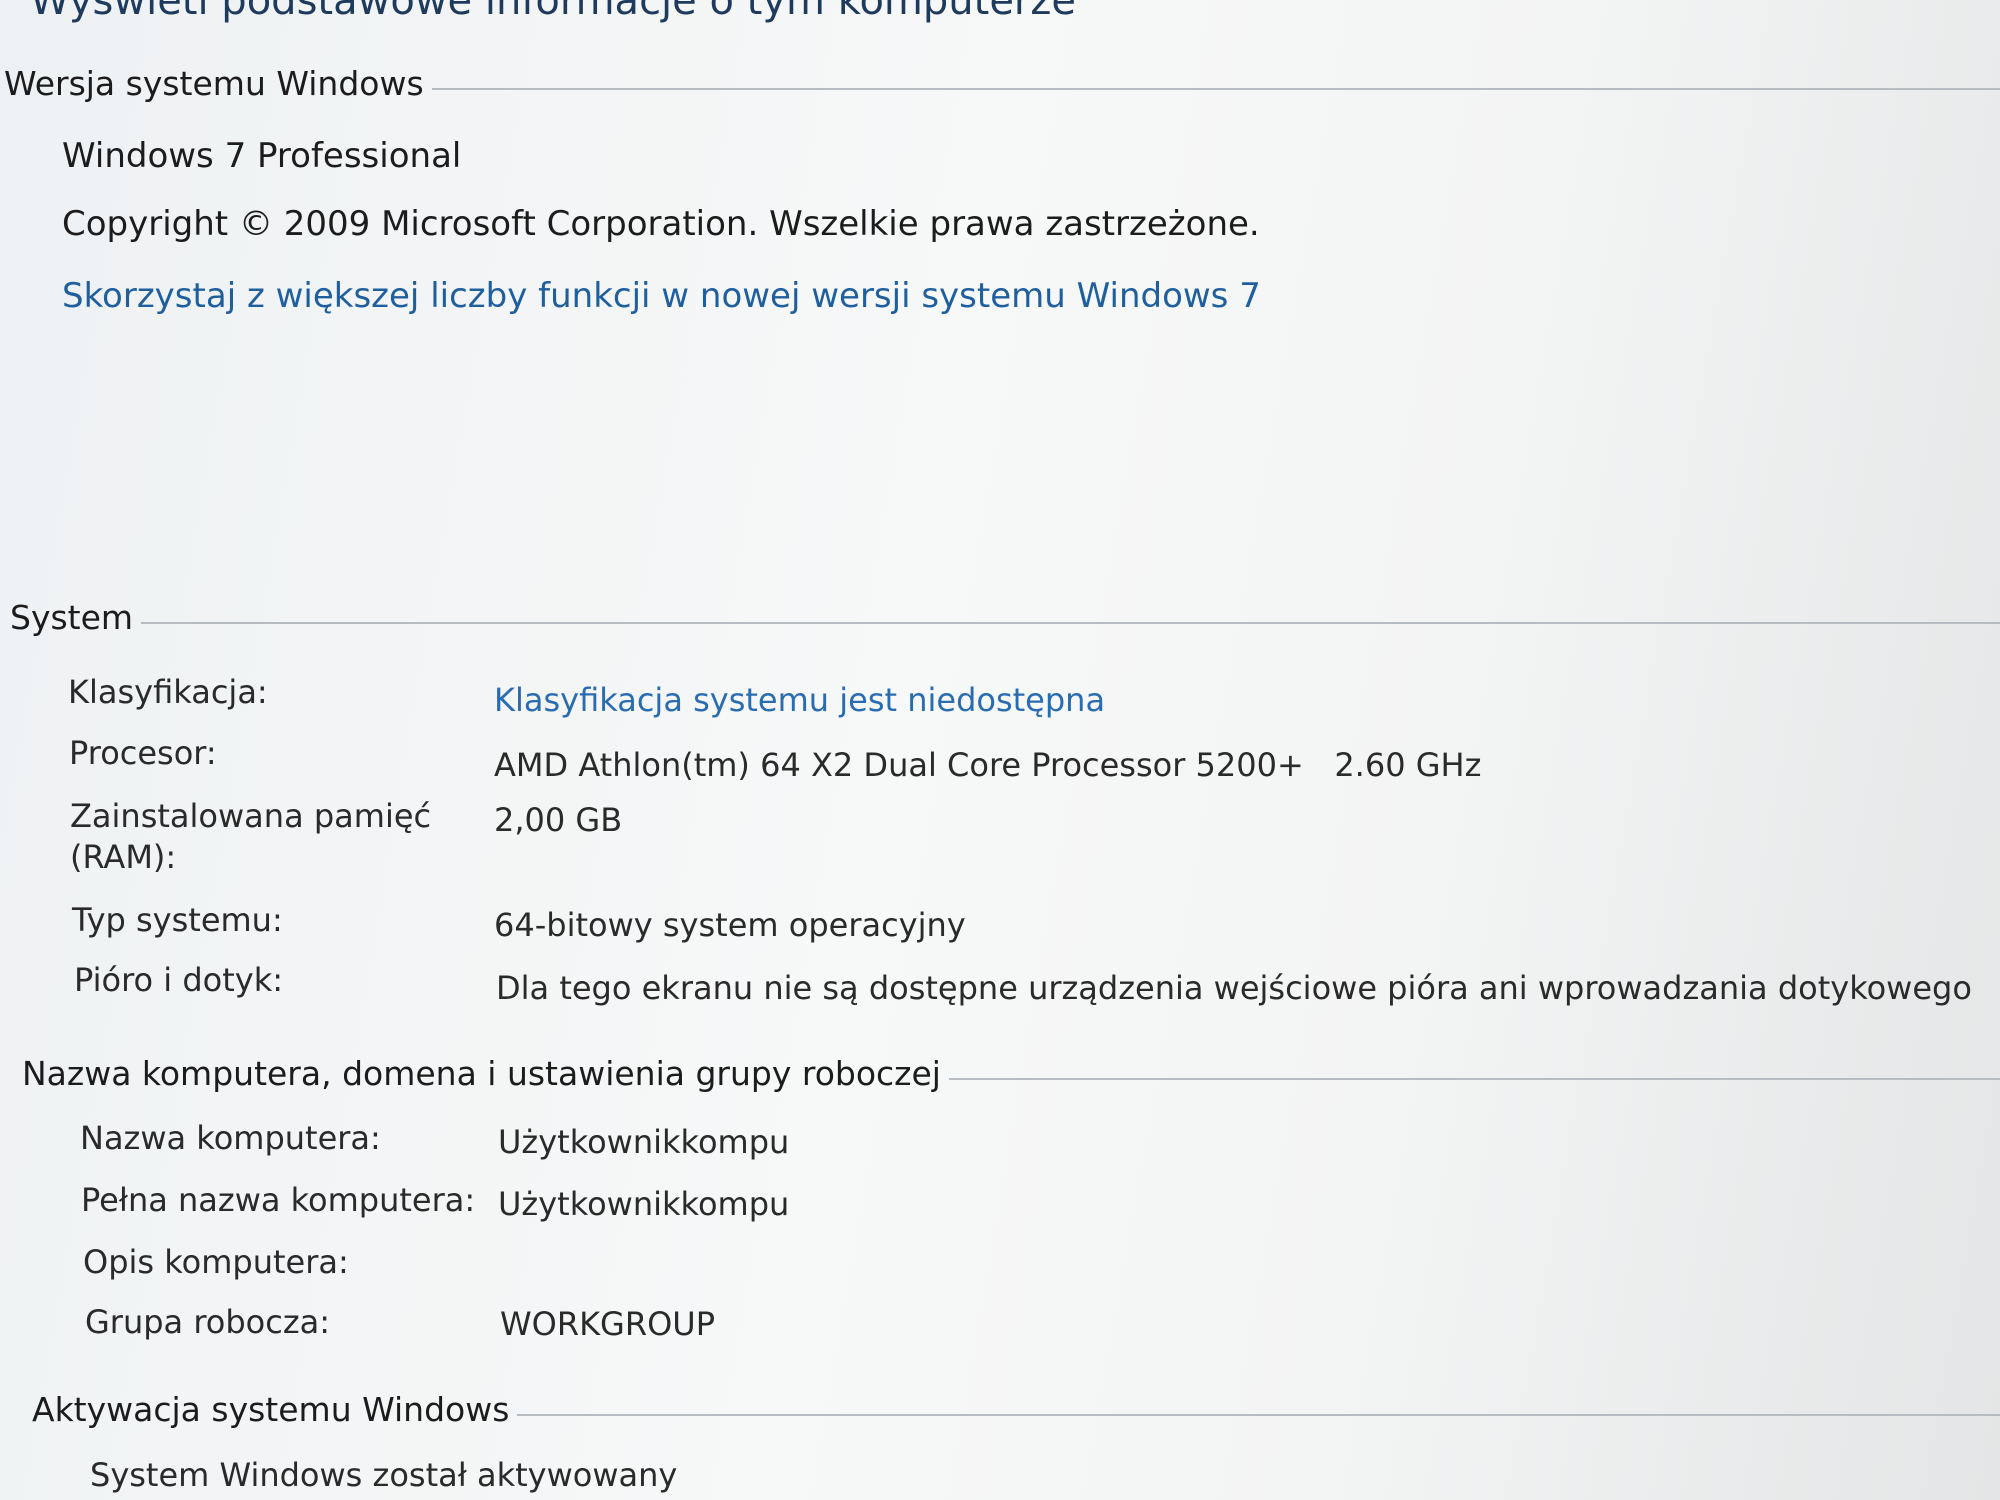  I want to click on computer-name-label: Nazwa komputera:, so click(230, 1138).